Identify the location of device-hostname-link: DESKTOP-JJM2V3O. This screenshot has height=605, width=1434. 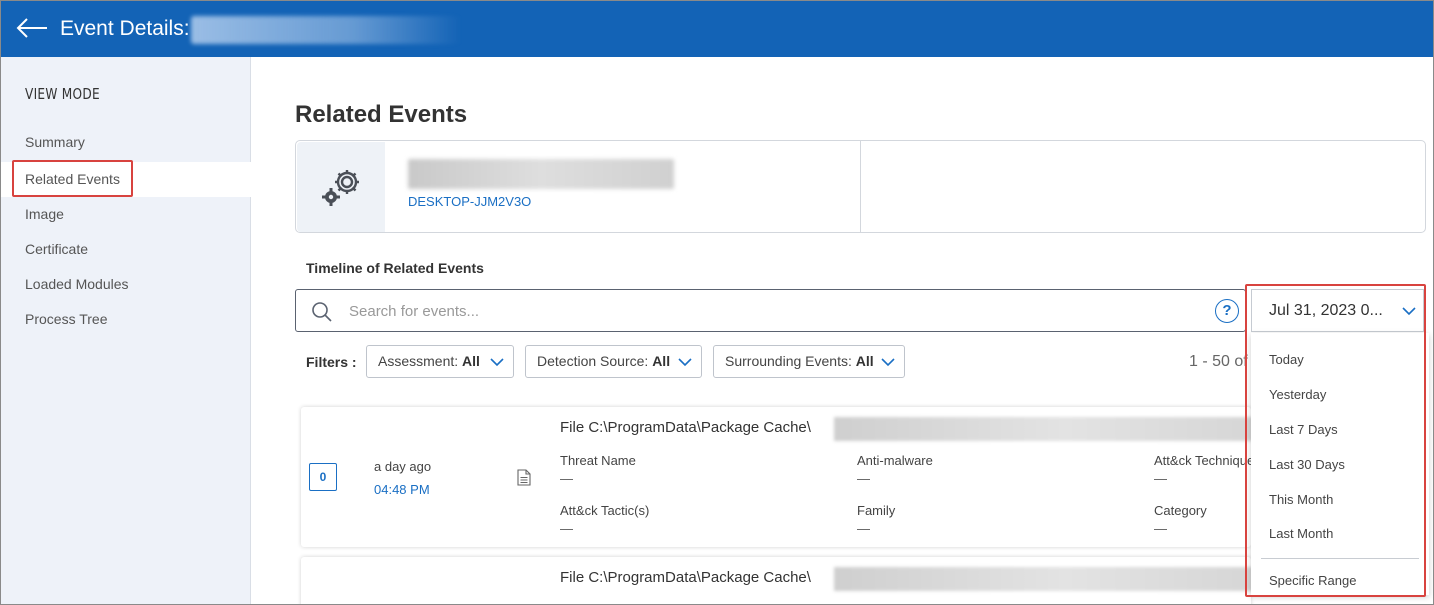
(469, 201).